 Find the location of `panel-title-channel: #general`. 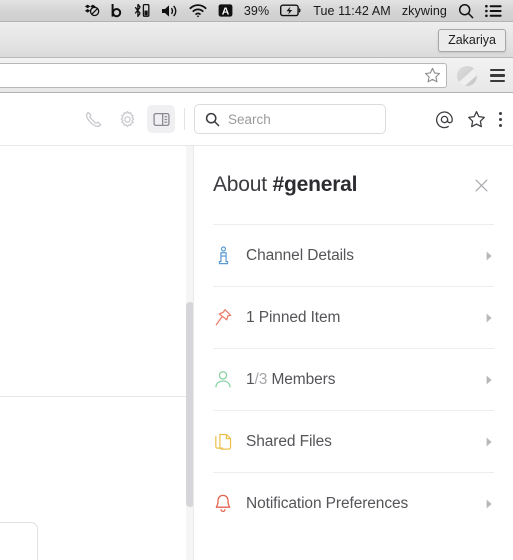

panel-title-channel: #general is located at coordinates (315, 184).